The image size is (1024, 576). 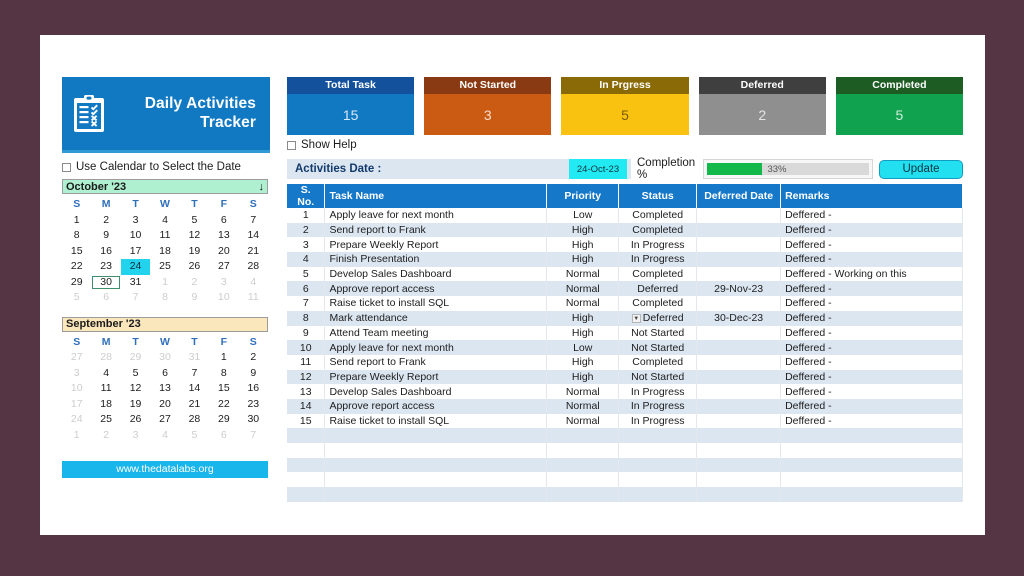 I want to click on calendar-day: 22, so click(x=223, y=405).